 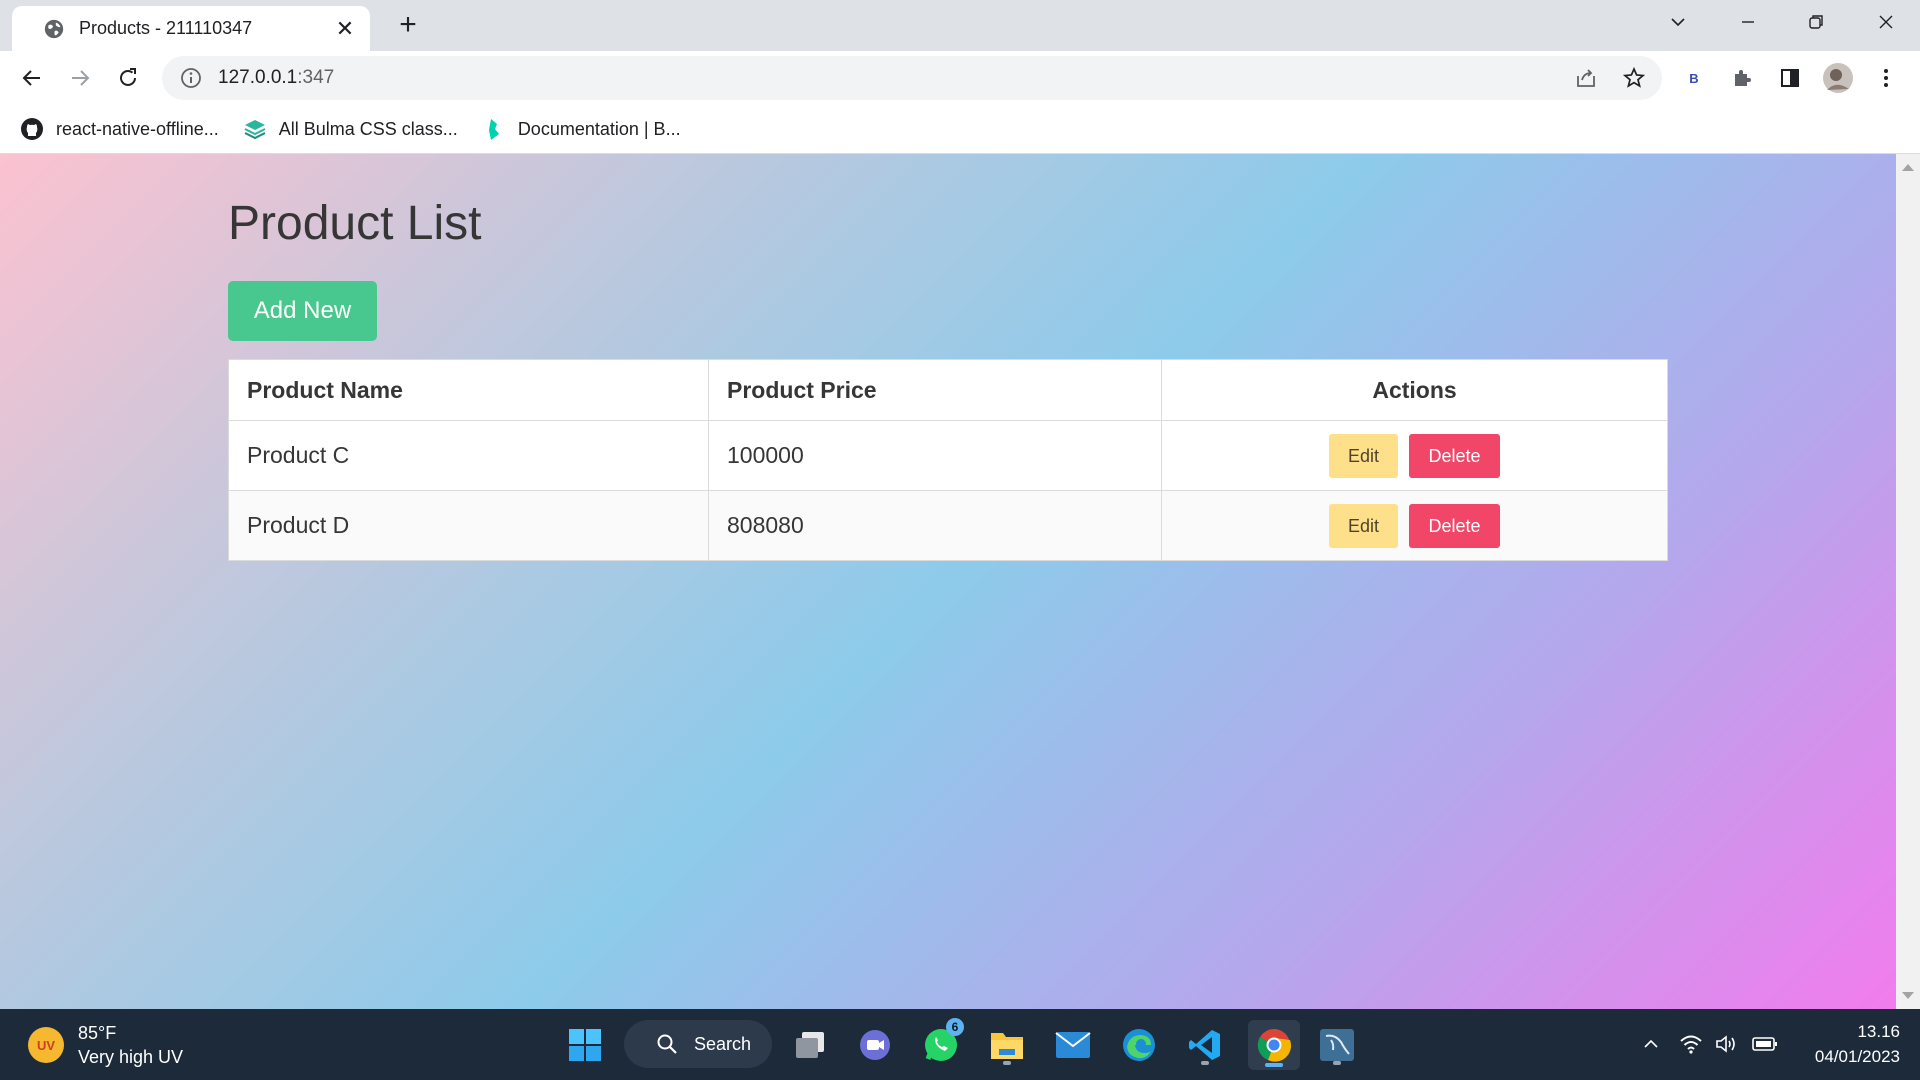 What do you see at coordinates (355, 223) in the screenshot?
I see `page-title: Product List` at bounding box center [355, 223].